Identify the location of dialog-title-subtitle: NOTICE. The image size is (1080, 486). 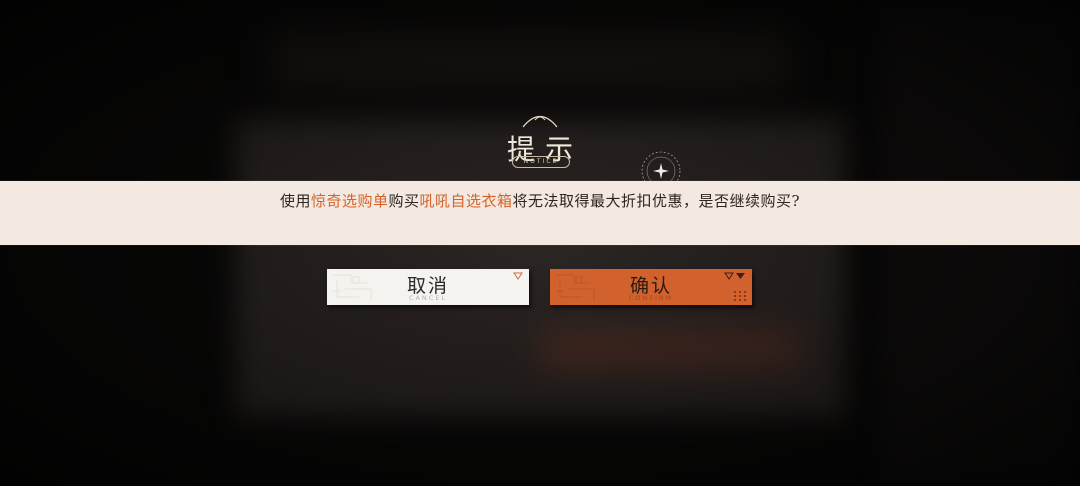
(541, 162).